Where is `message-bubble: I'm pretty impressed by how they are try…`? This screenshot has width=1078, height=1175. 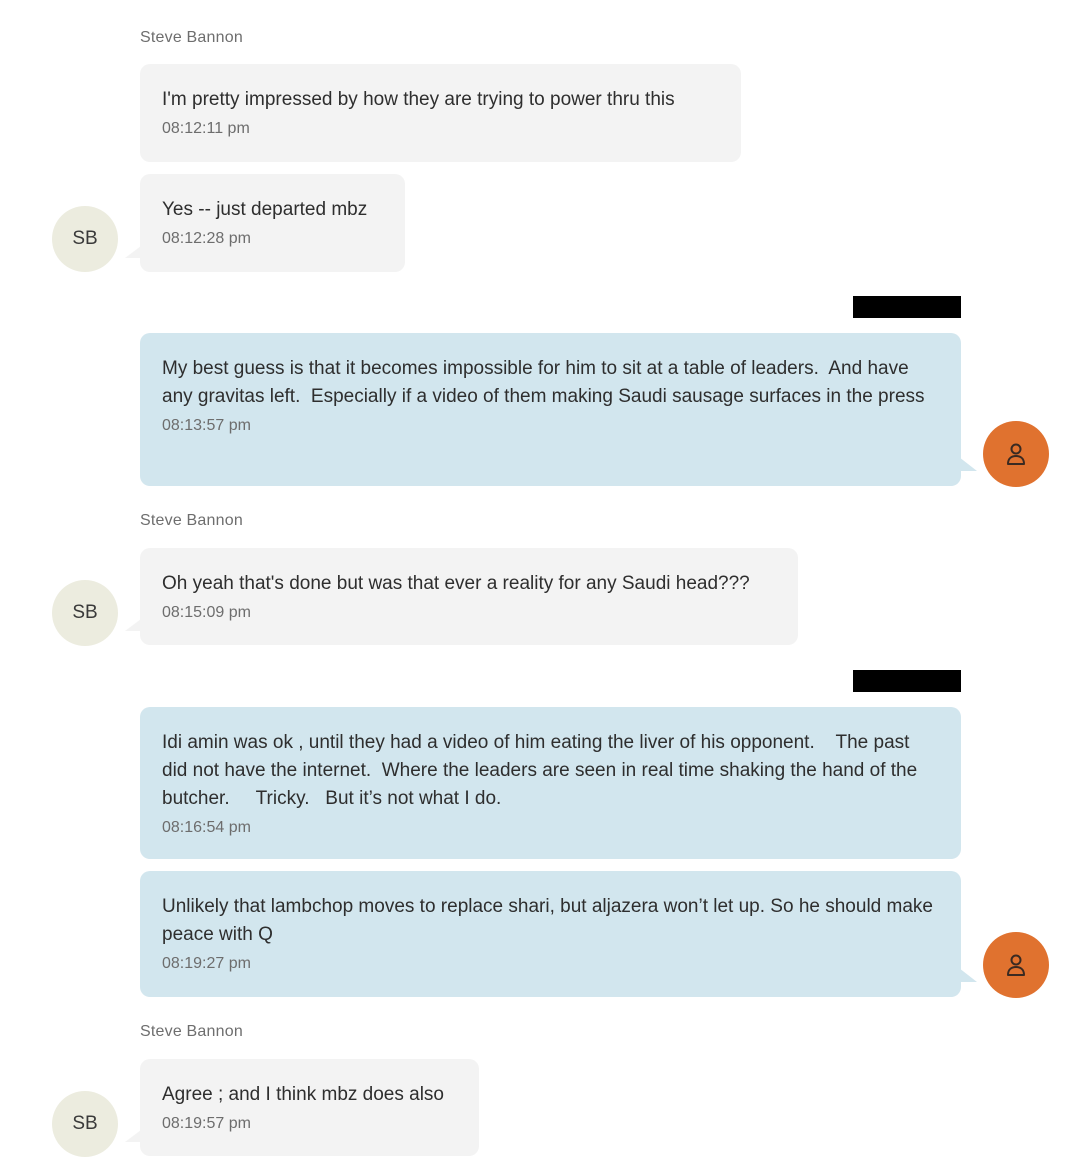 message-bubble: I'm pretty impressed by how they are try… is located at coordinates (440, 113).